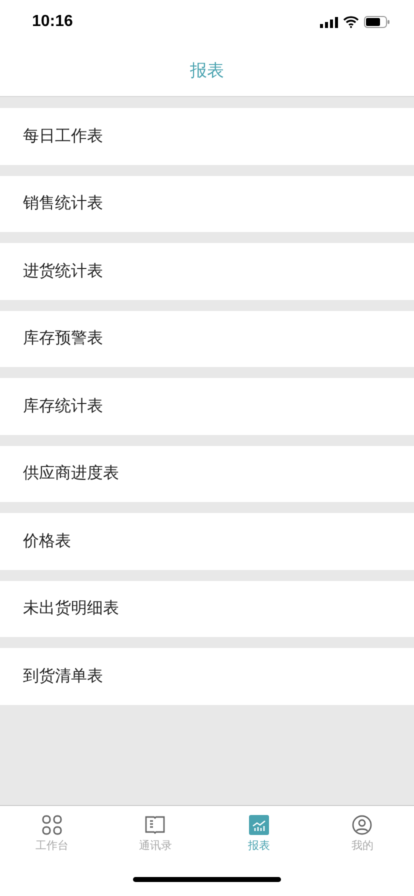 The height and width of the screenshot is (896, 414). I want to click on grid-icon, so click(52, 825).